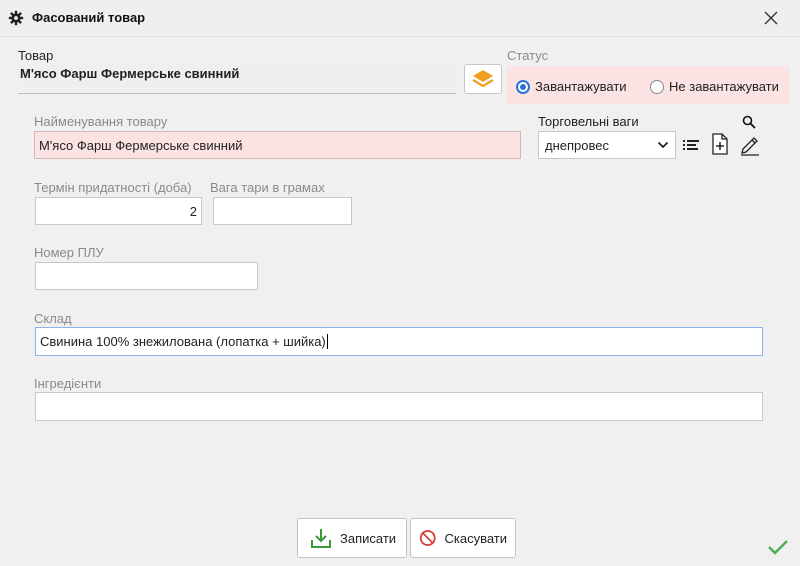 This screenshot has height=566, width=800. I want to click on product-select-button, so click(483, 79).